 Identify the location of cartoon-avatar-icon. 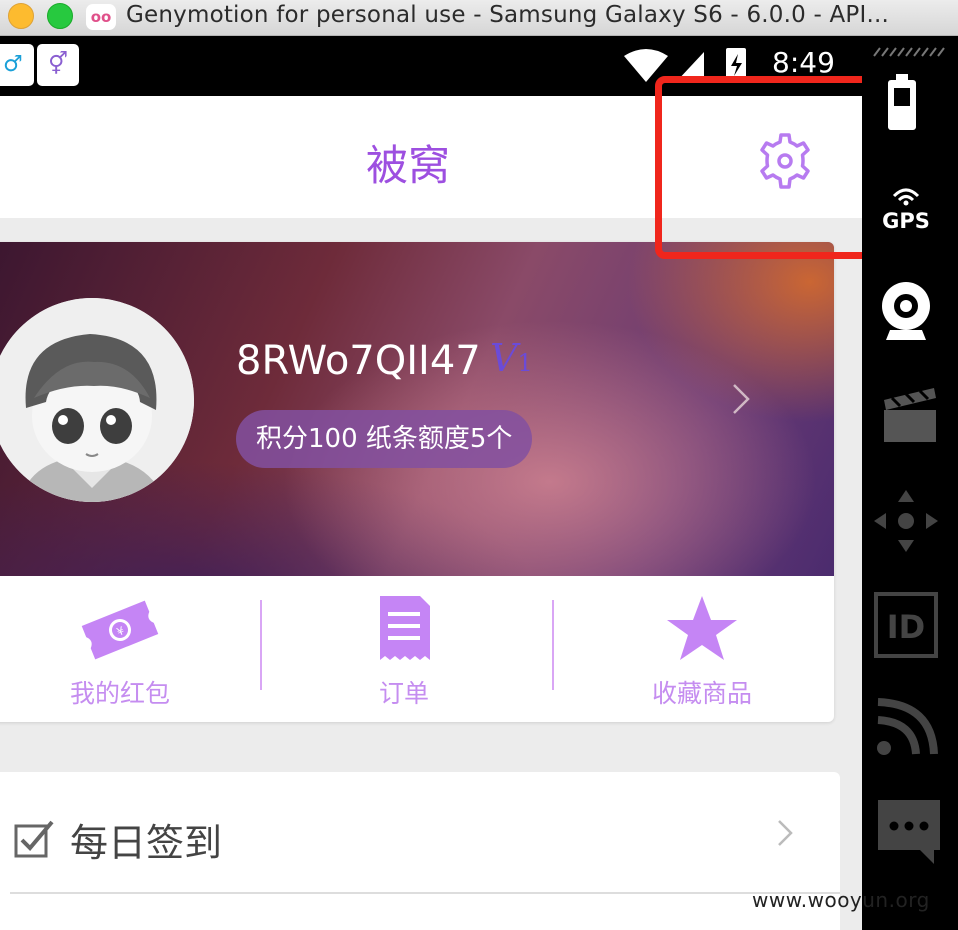
(97, 400).